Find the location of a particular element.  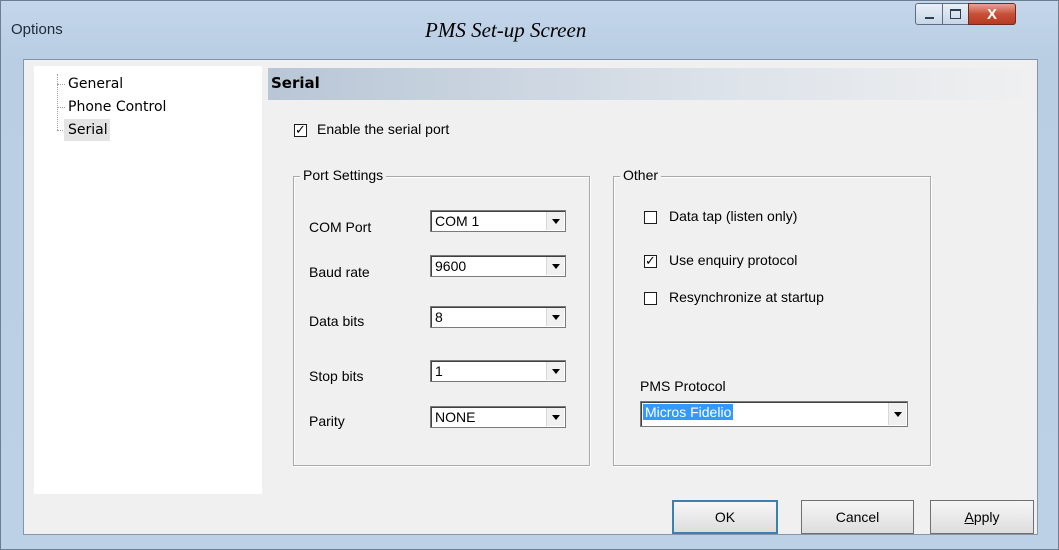

tree-item-phone-control: Phone Control is located at coordinates (116, 107).